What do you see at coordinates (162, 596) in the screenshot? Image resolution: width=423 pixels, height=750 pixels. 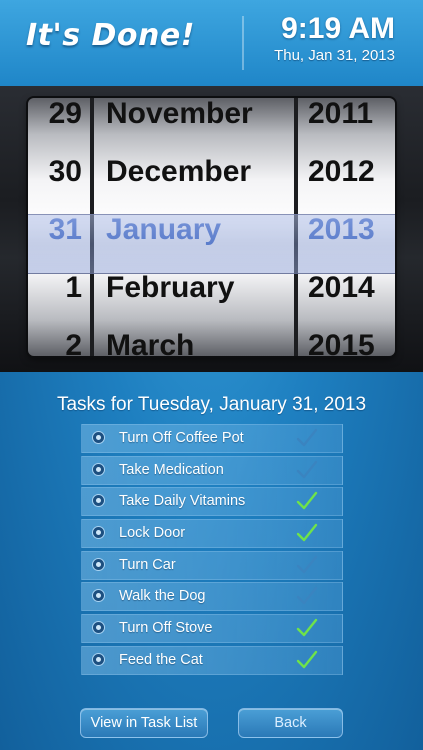 I see `task-label: Walk the Dog` at bounding box center [162, 596].